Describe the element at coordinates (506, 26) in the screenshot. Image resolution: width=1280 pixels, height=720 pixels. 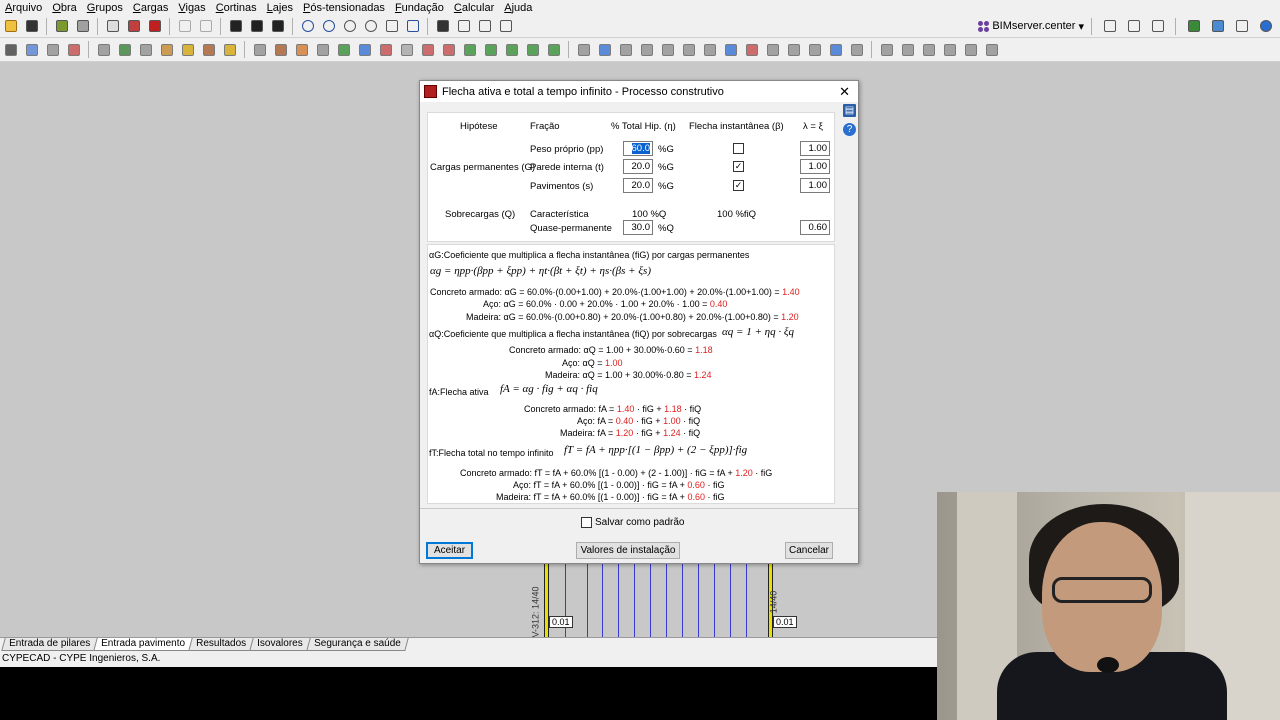
I see `chart-icon` at that location.